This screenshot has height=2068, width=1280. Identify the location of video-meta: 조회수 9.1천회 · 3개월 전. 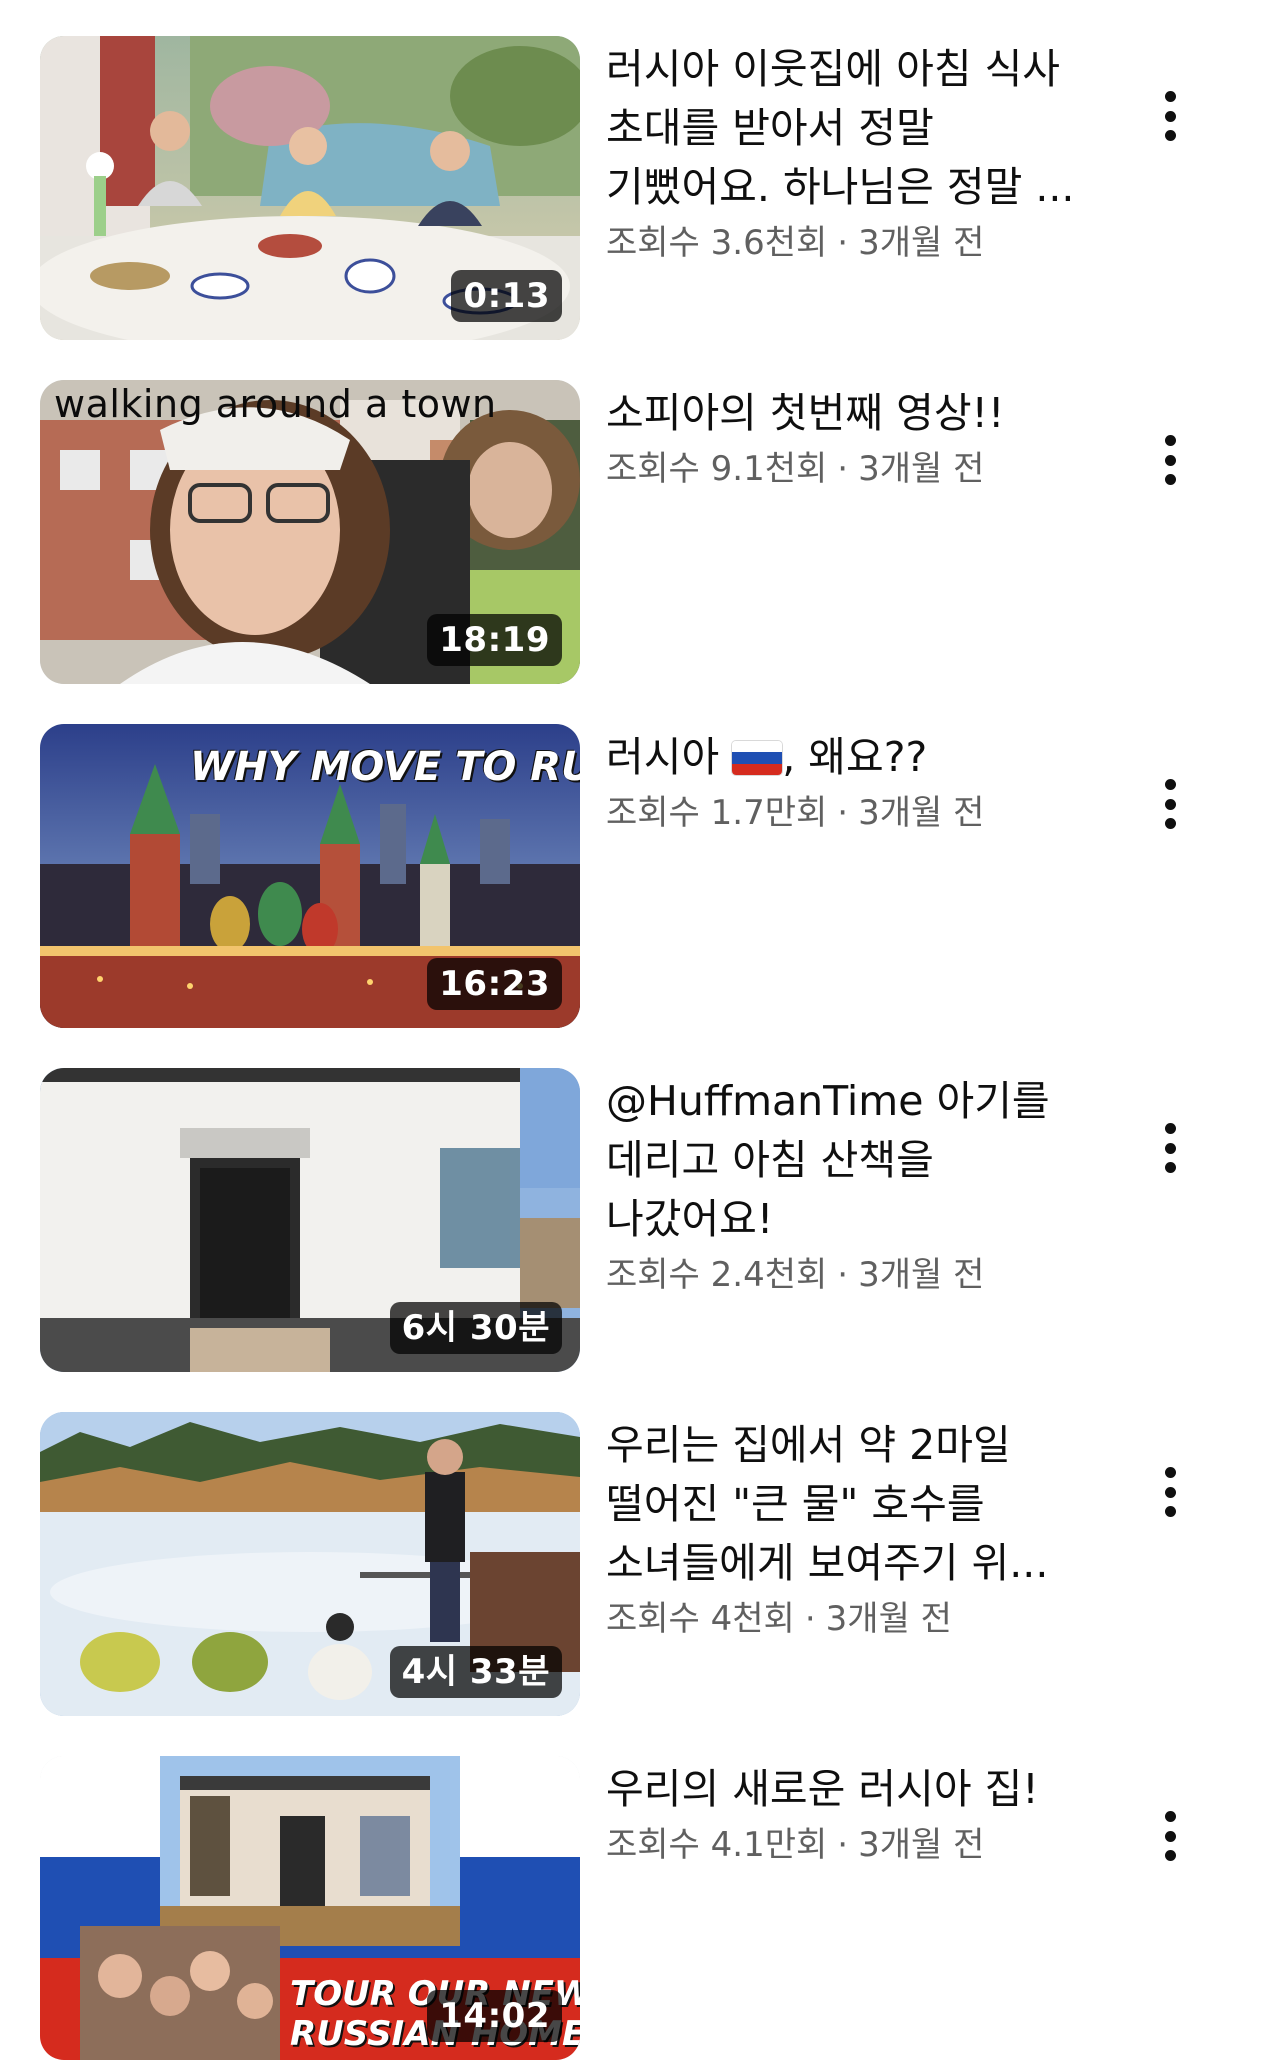
(841, 469).